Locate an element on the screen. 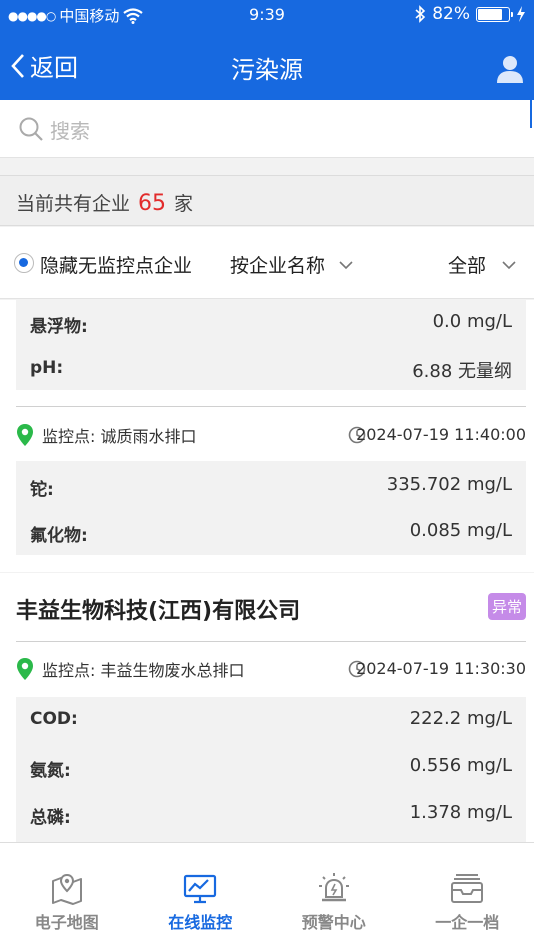 This screenshot has height=950, width=534. status-bar: ●●●●○ 中国移动 9:39 82% is located at coordinates (267, 15).